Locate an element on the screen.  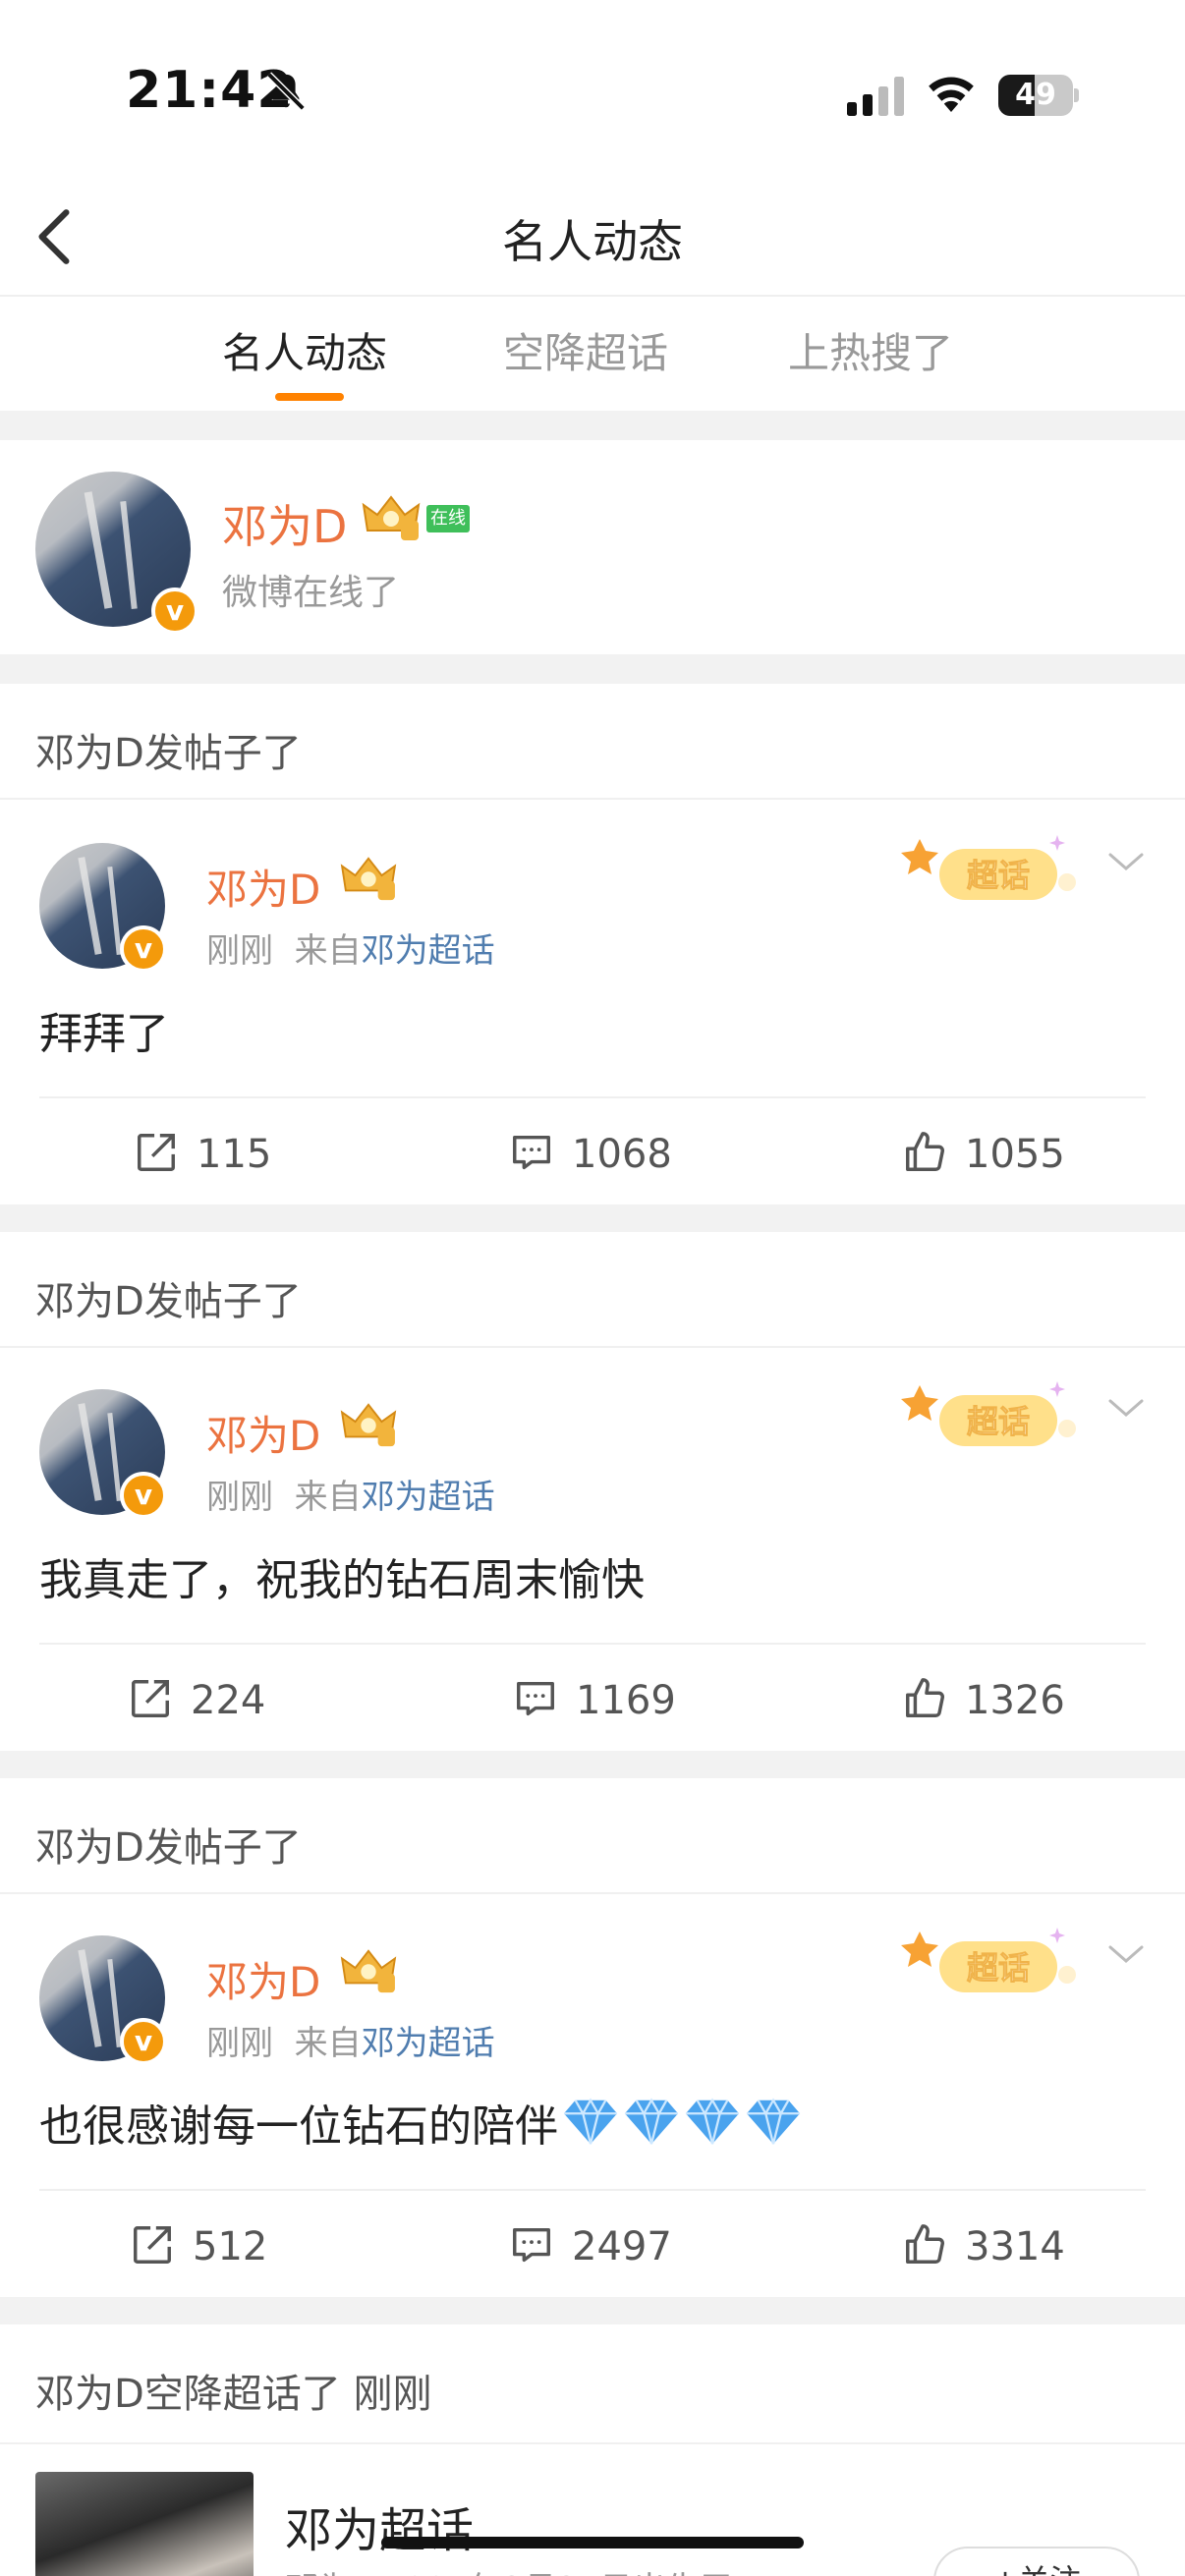
tab-supertopic-drops: 空降超话 is located at coordinates (586, 350).